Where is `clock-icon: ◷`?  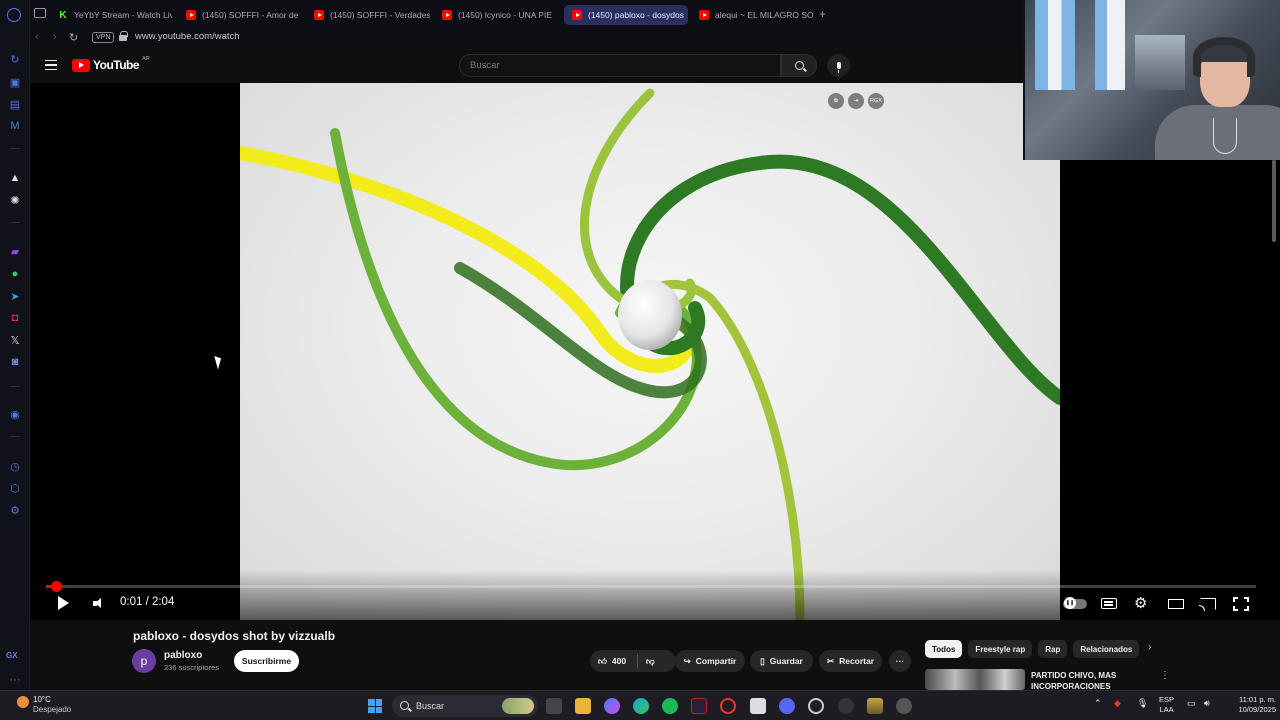
clock-icon: ◷ is located at coordinates (15, 466).